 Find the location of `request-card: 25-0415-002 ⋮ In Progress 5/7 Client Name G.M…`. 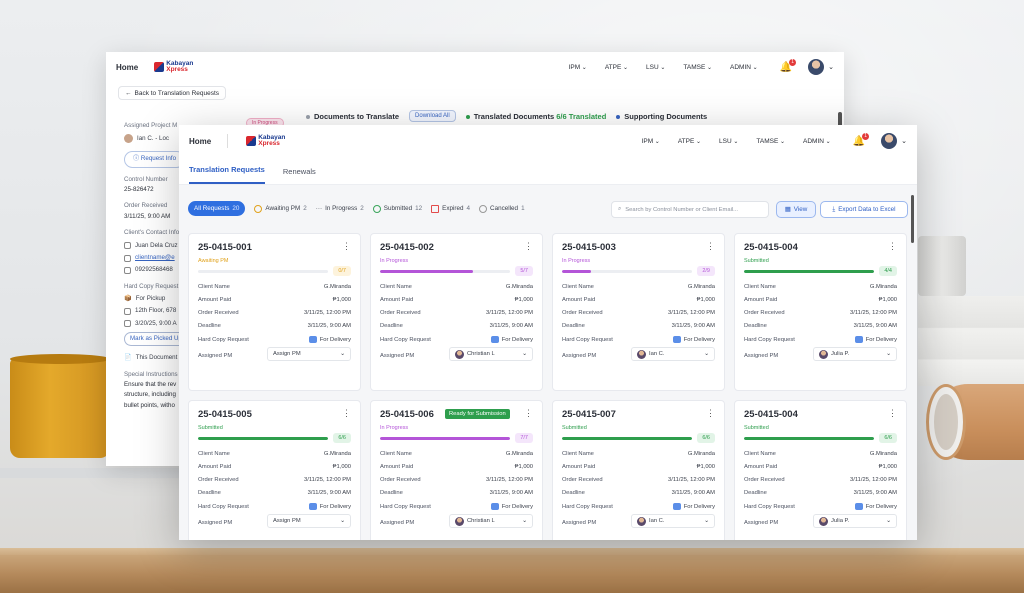

request-card: 25-0415-002 ⋮ In Progress 5/7 Client Name G.M… is located at coordinates (456, 312).